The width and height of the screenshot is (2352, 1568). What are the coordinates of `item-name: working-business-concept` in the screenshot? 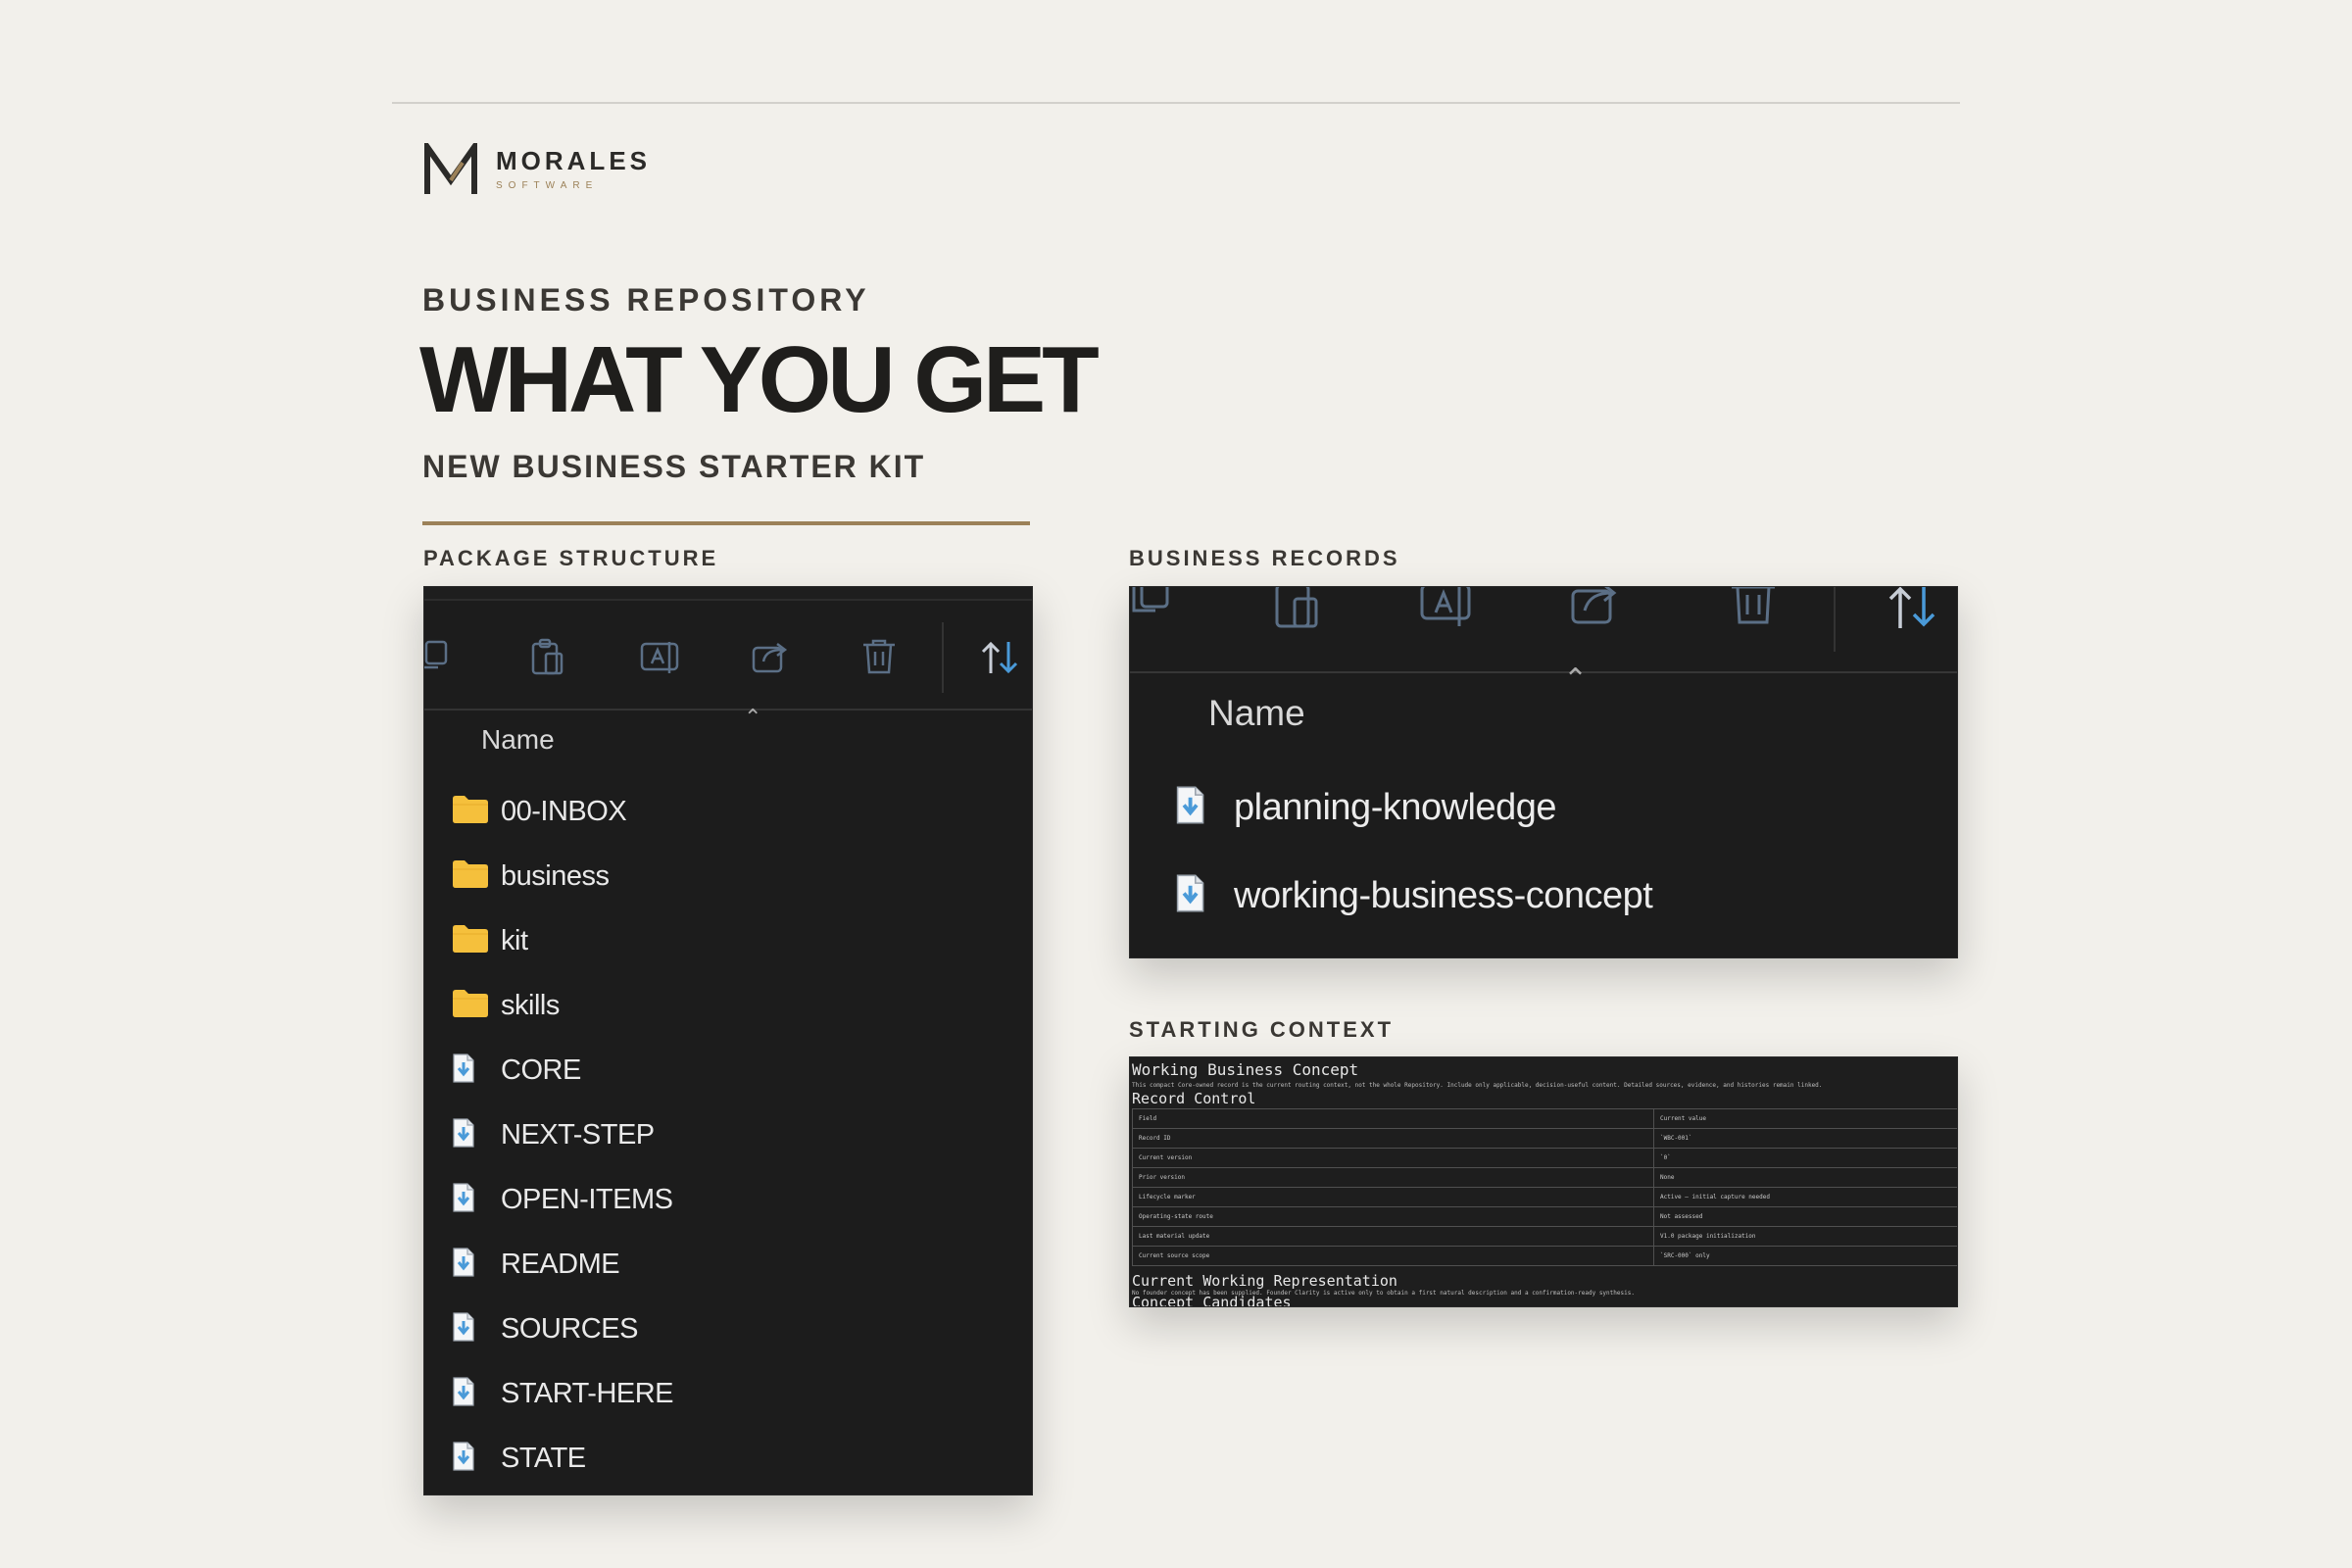 It's located at (1443, 895).